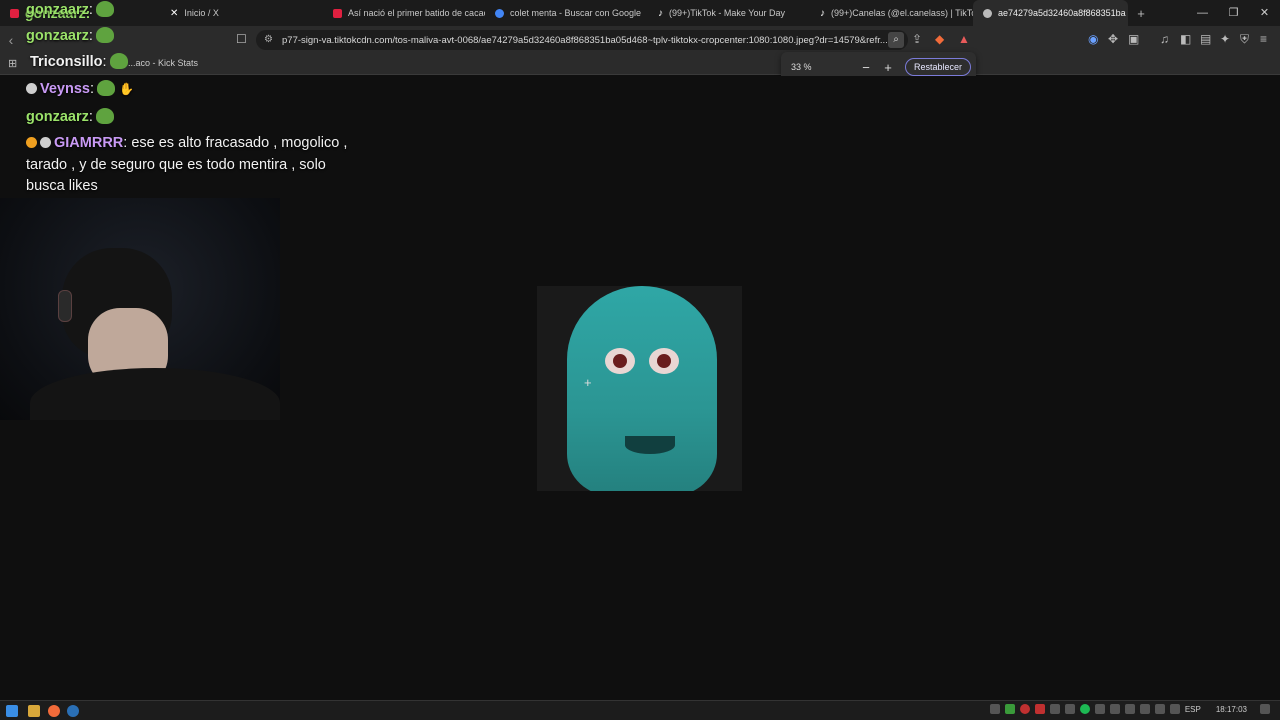  What do you see at coordinates (902, 13) in the screenshot?
I see `tab-label: (99+)Canelas (@el.canelass) | TikTok` at bounding box center [902, 13].